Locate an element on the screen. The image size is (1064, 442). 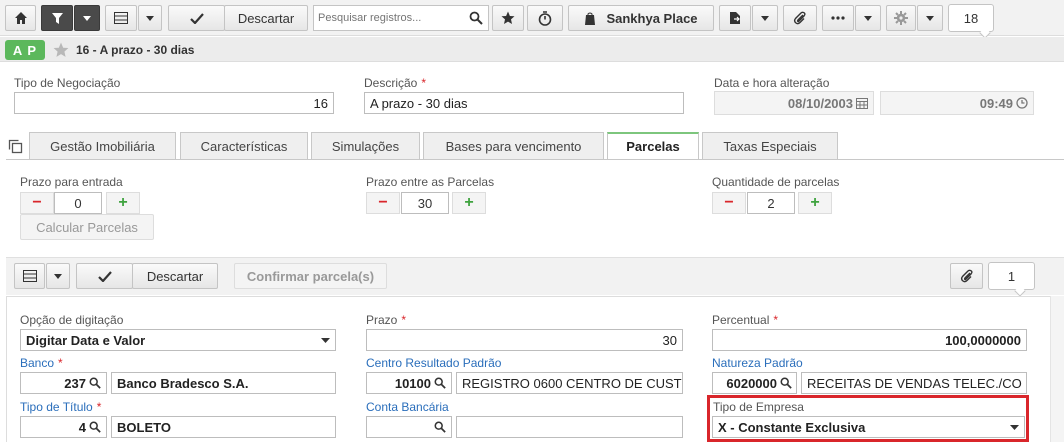
quantidade-parcelas-decrement: − is located at coordinates (729, 203).